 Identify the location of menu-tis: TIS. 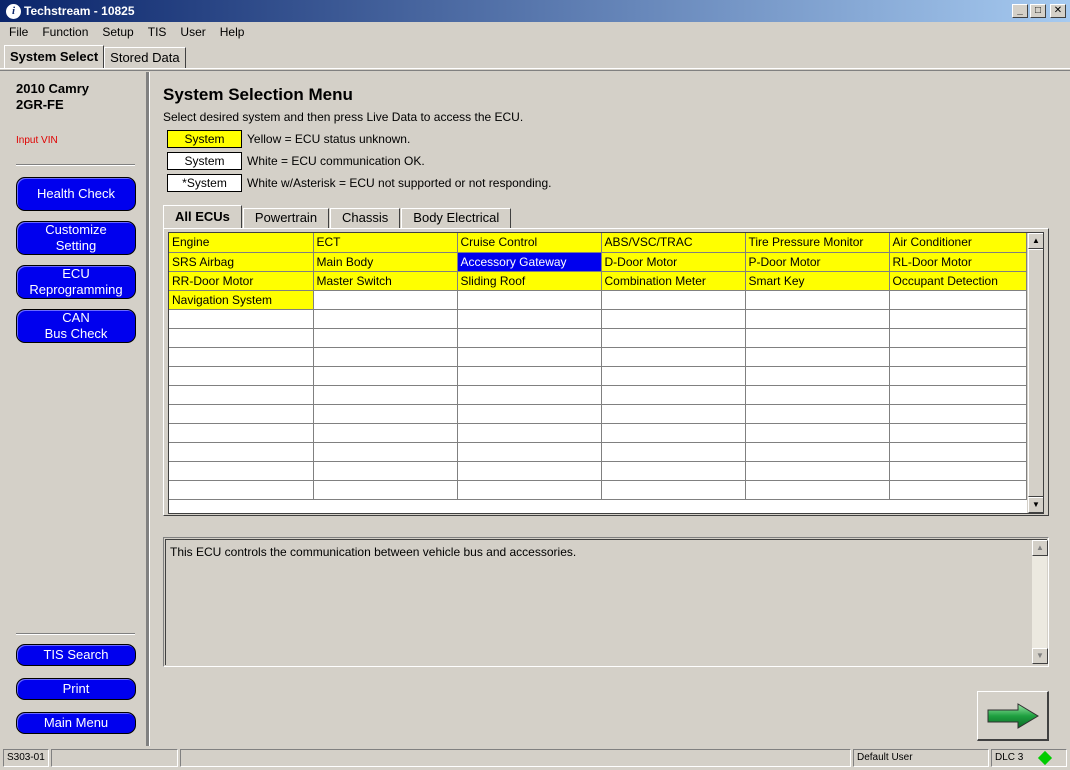
(155, 32).